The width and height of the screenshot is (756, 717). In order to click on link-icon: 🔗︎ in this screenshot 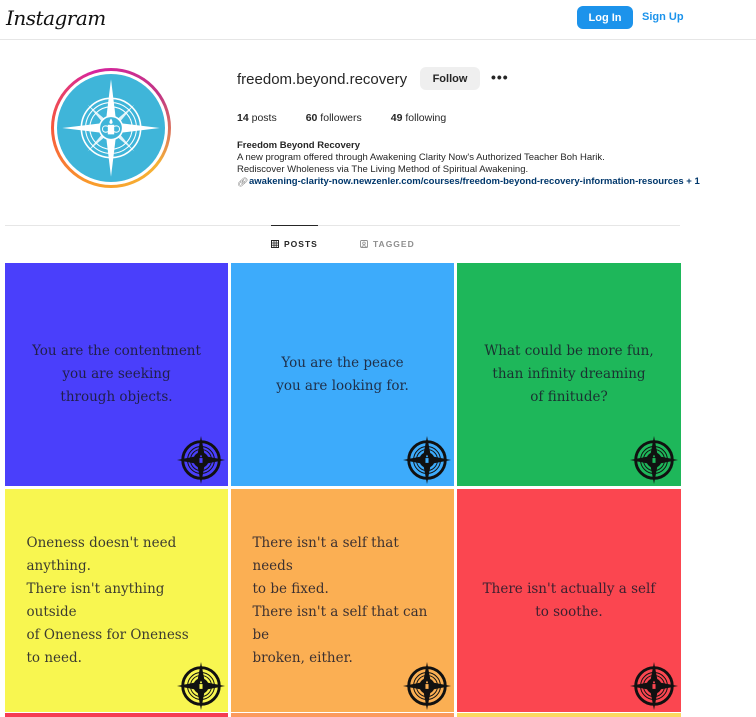, I will do `click(243, 182)`.